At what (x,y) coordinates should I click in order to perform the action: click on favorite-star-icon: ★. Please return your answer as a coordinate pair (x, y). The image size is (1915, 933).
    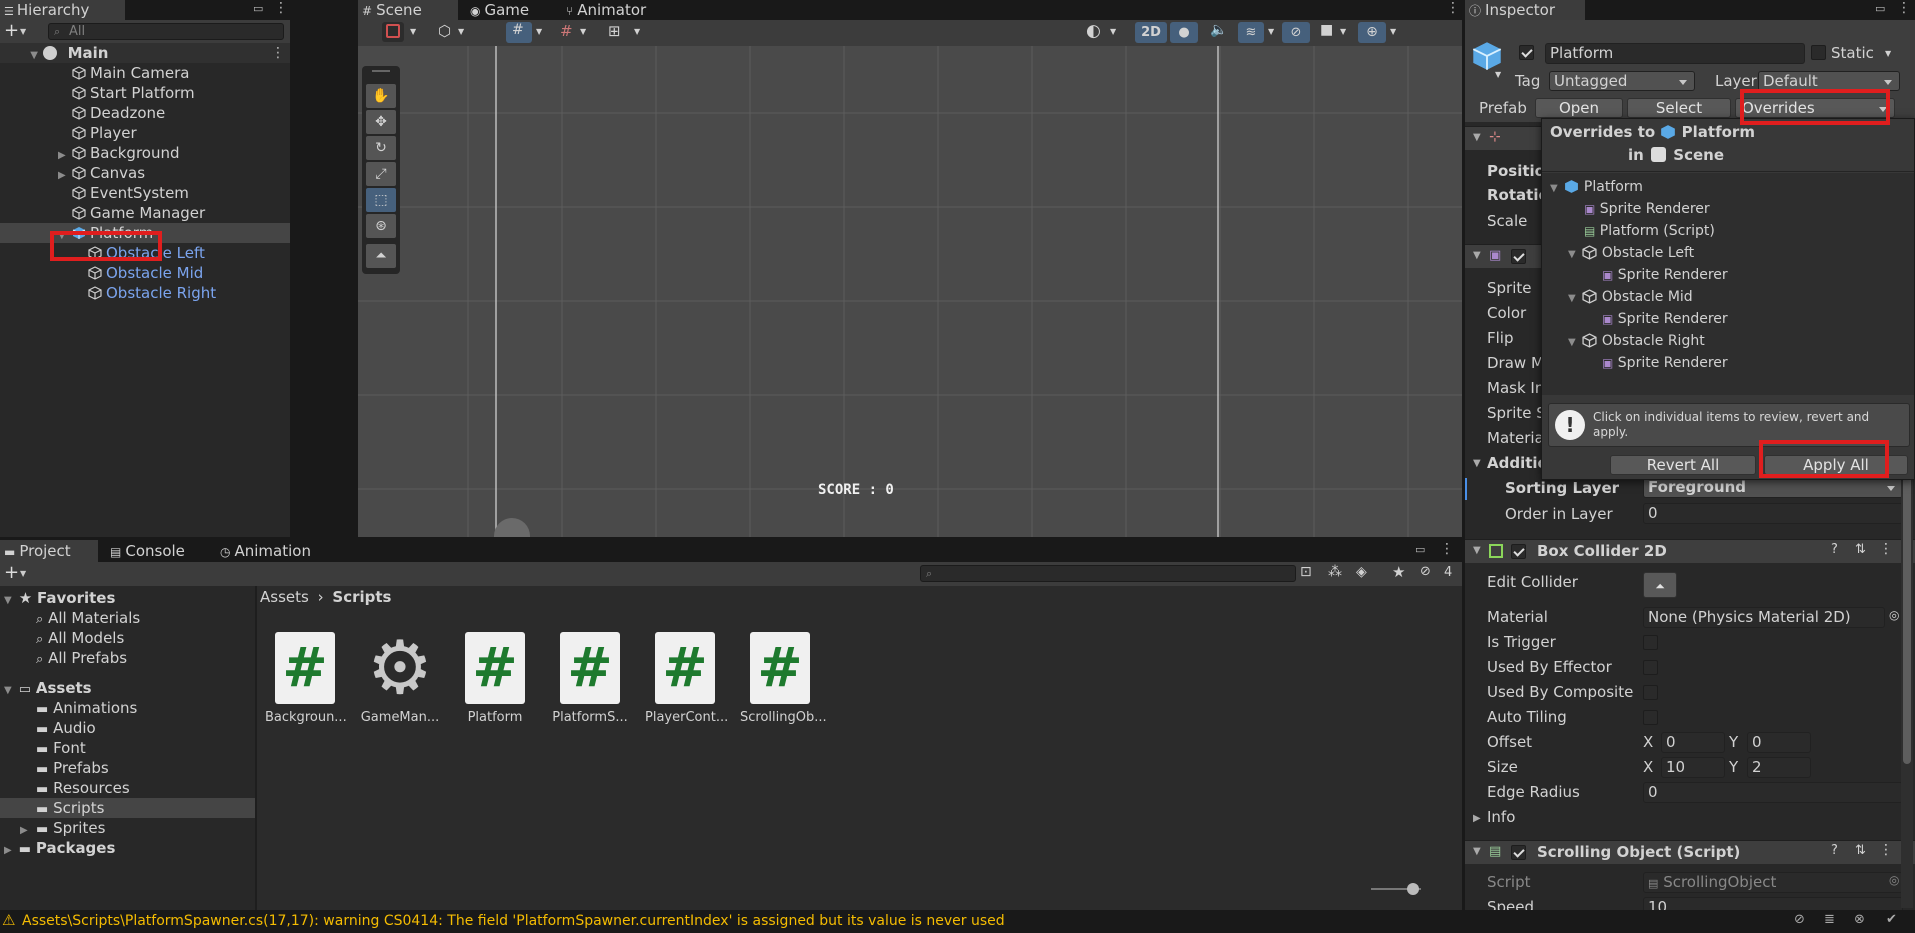
    Looking at the image, I should click on (1398, 572).